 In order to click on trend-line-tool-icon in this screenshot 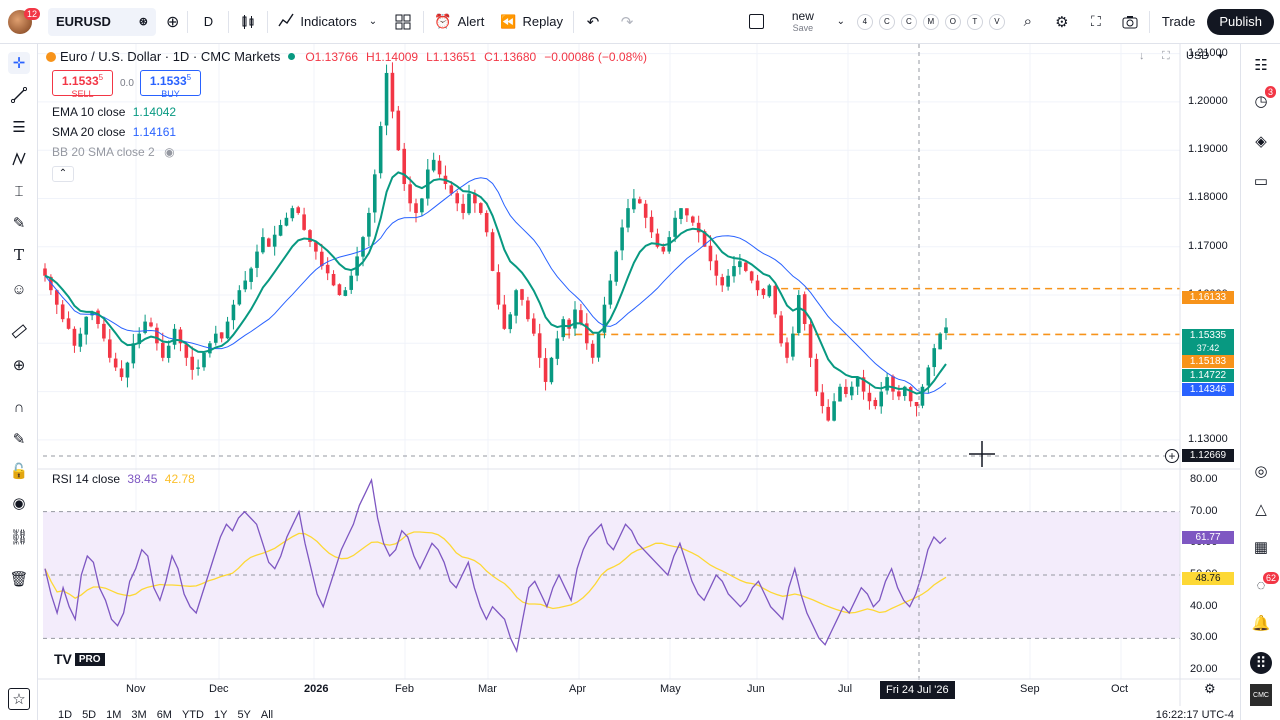, I will do `click(19, 95)`.